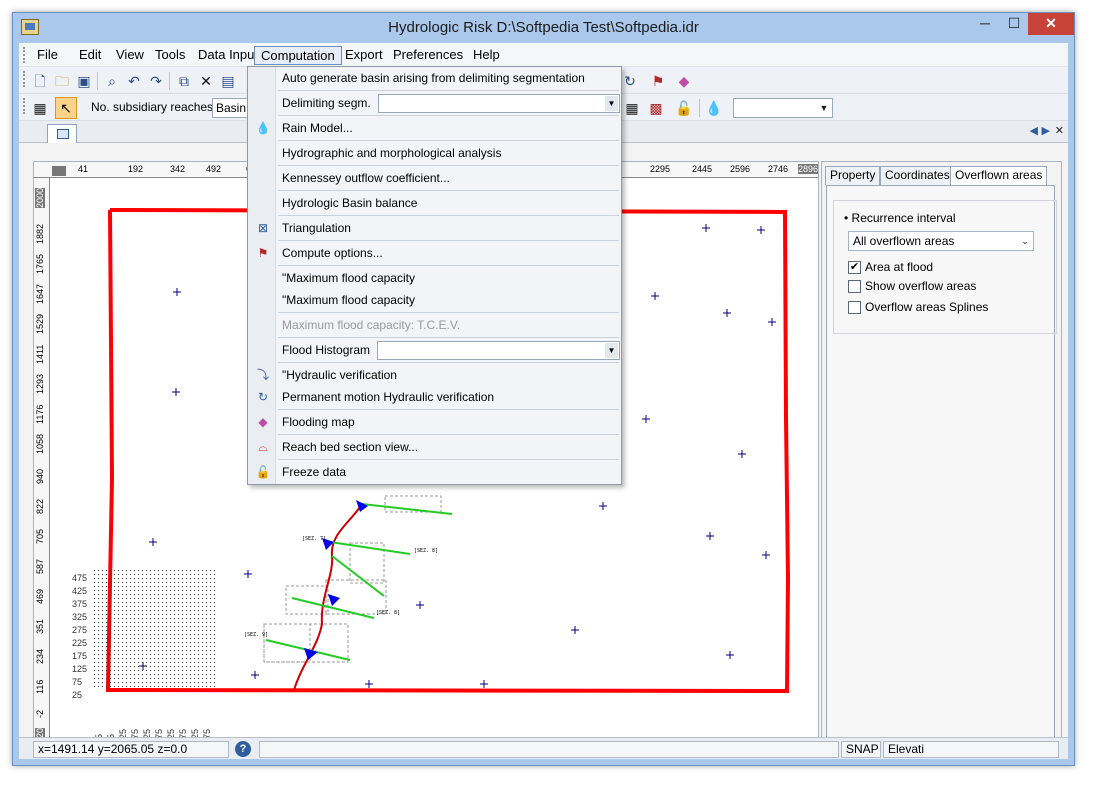 The height and width of the screenshot is (786, 1095). Describe the element at coordinates (808, 169) in the screenshot. I see `ruler-tick: 2896` at that location.